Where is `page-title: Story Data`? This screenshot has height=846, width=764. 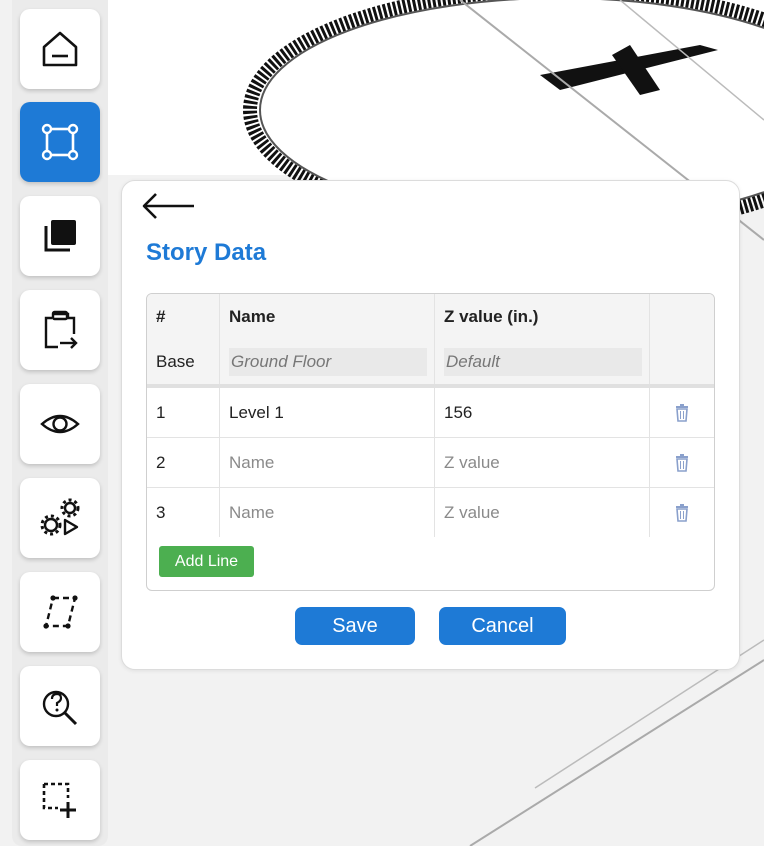
page-title: Story Data is located at coordinates (206, 252).